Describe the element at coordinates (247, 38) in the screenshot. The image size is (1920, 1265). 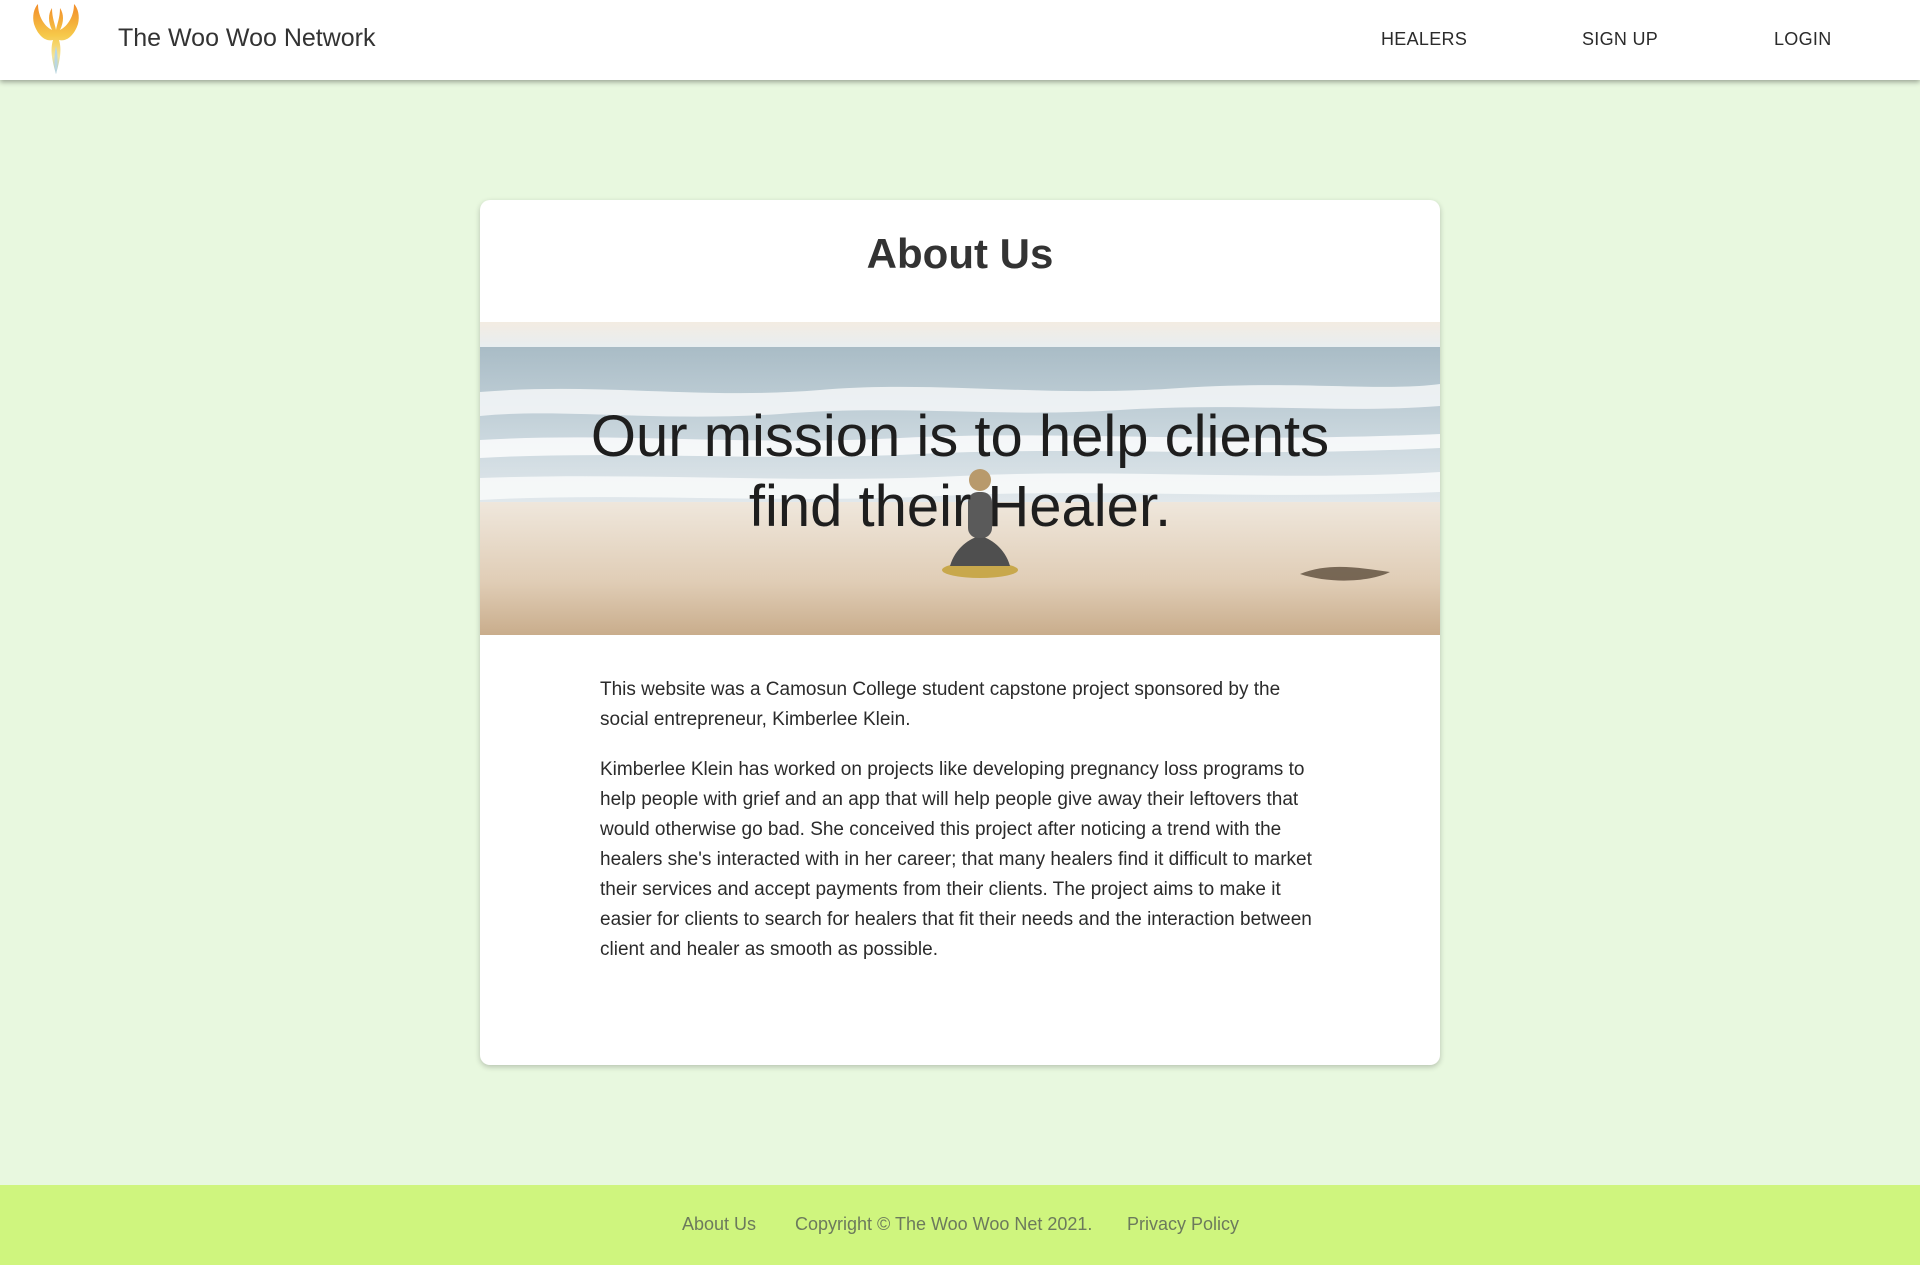
I see `brand-title: The Woo Woo Network` at that location.